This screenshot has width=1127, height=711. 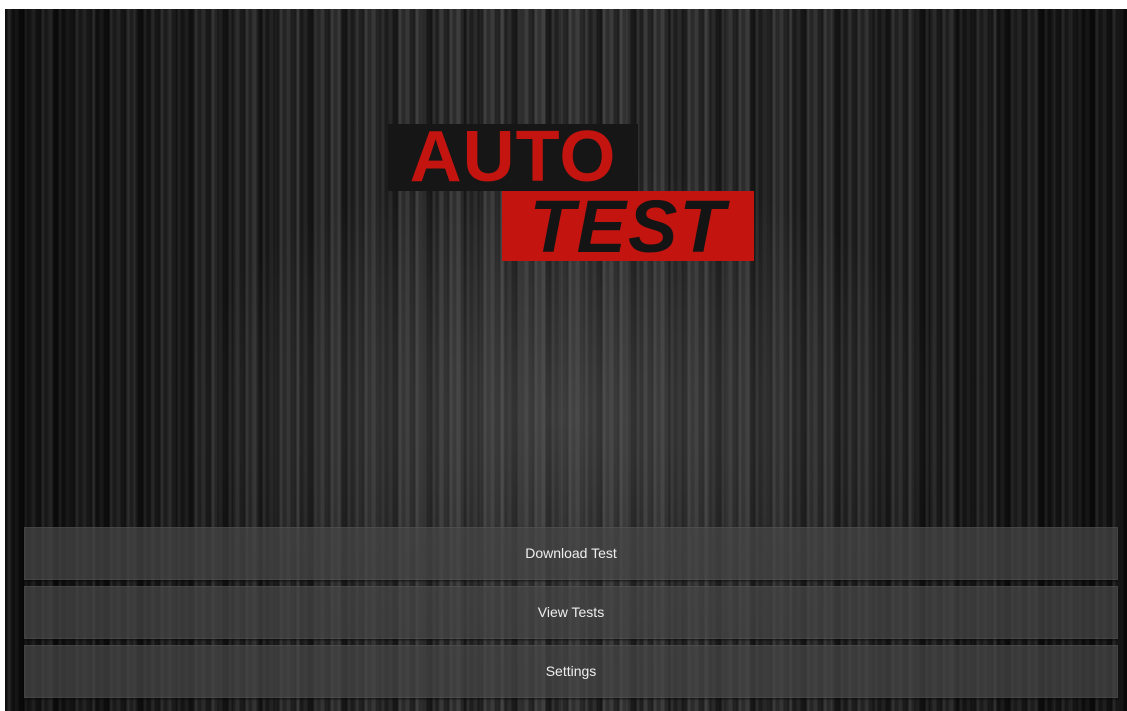 What do you see at coordinates (571, 671) in the screenshot?
I see `settings-button: Settings` at bounding box center [571, 671].